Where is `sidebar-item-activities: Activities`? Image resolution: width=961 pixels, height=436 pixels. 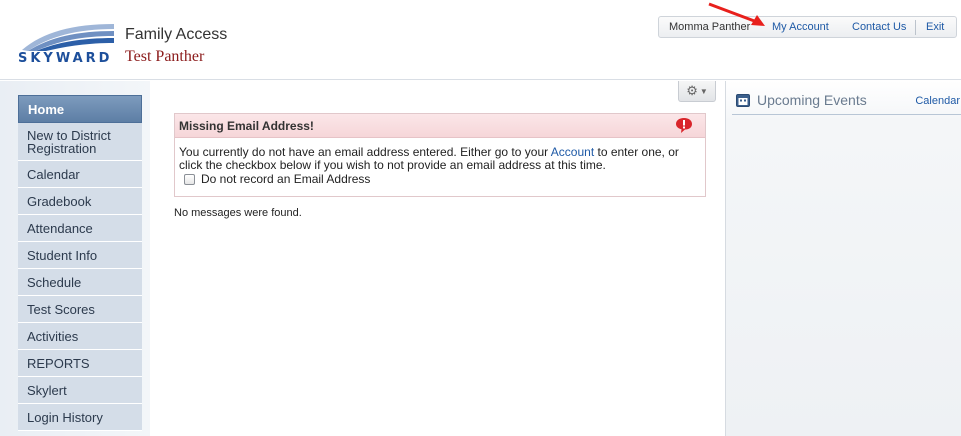 sidebar-item-activities: Activities is located at coordinates (80, 336).